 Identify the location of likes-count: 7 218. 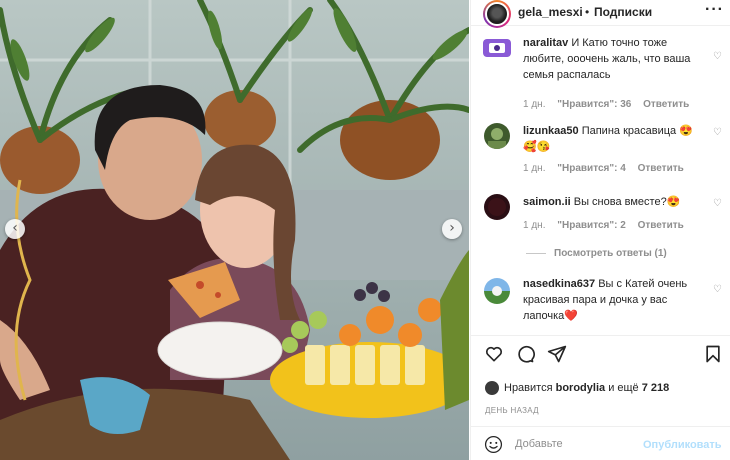
(656, 388).